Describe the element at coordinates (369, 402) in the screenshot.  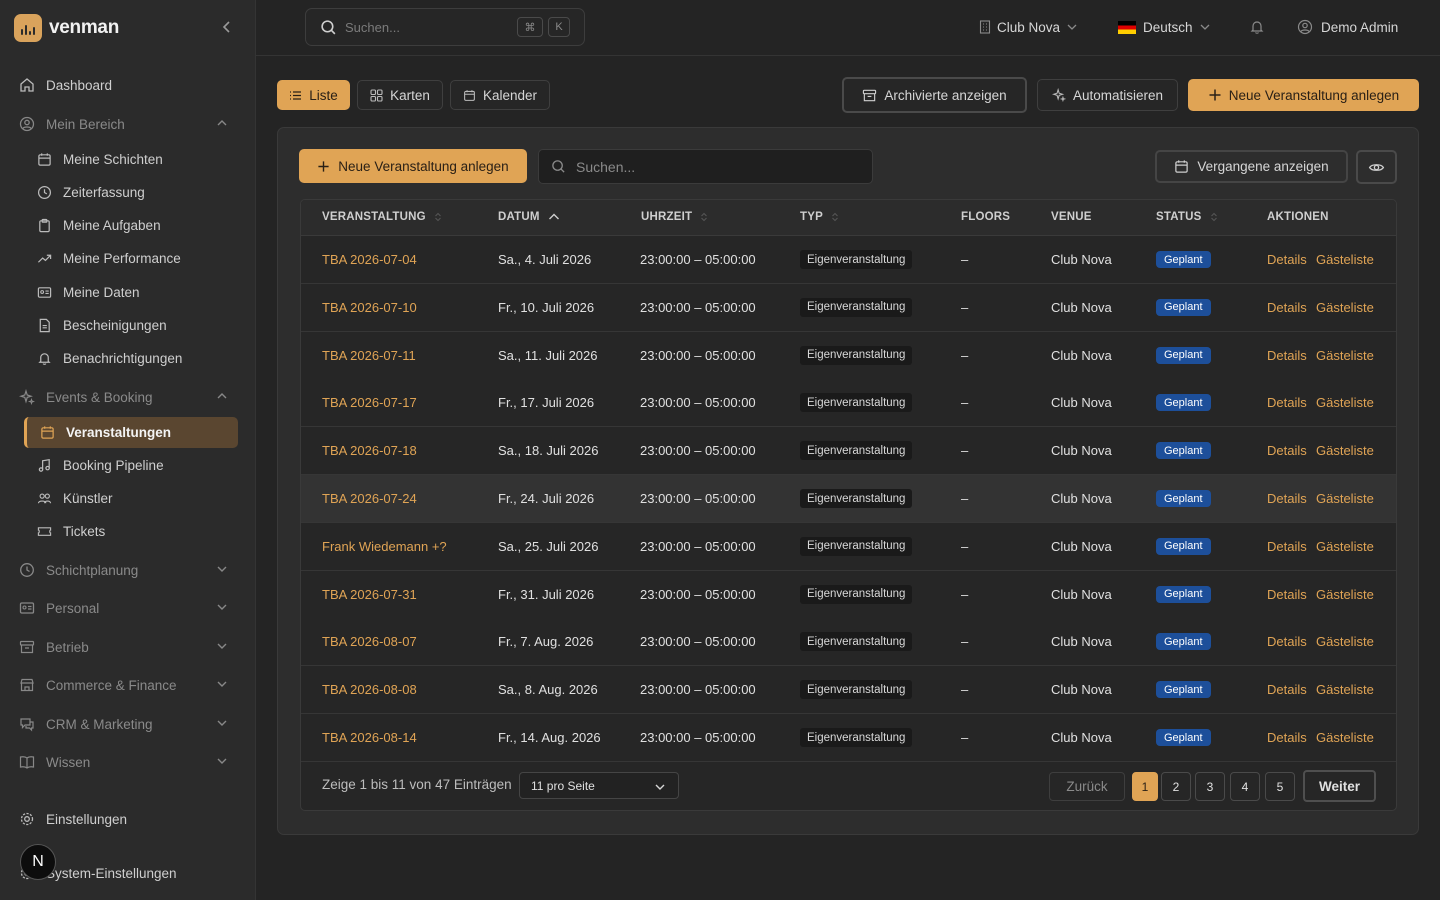
I see `event-name-link: TBA 2026-07-17` at that location.